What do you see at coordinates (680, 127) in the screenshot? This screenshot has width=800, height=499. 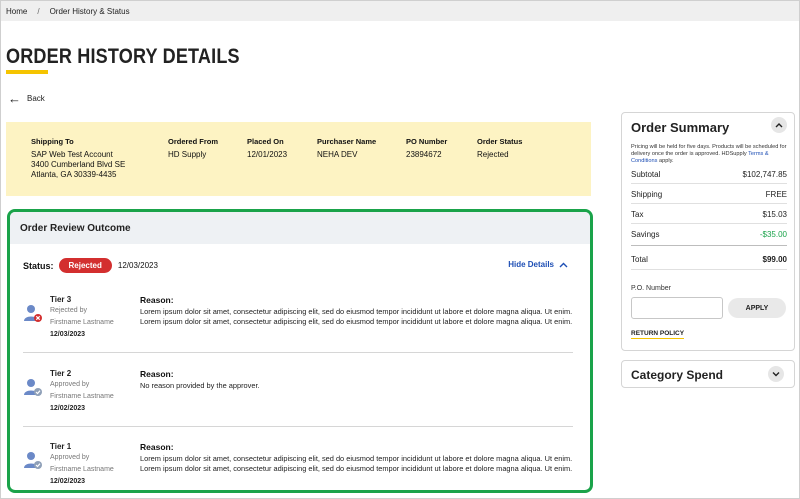 I see `order-summary-title: Order Summary` at bounding box center [680, 127].